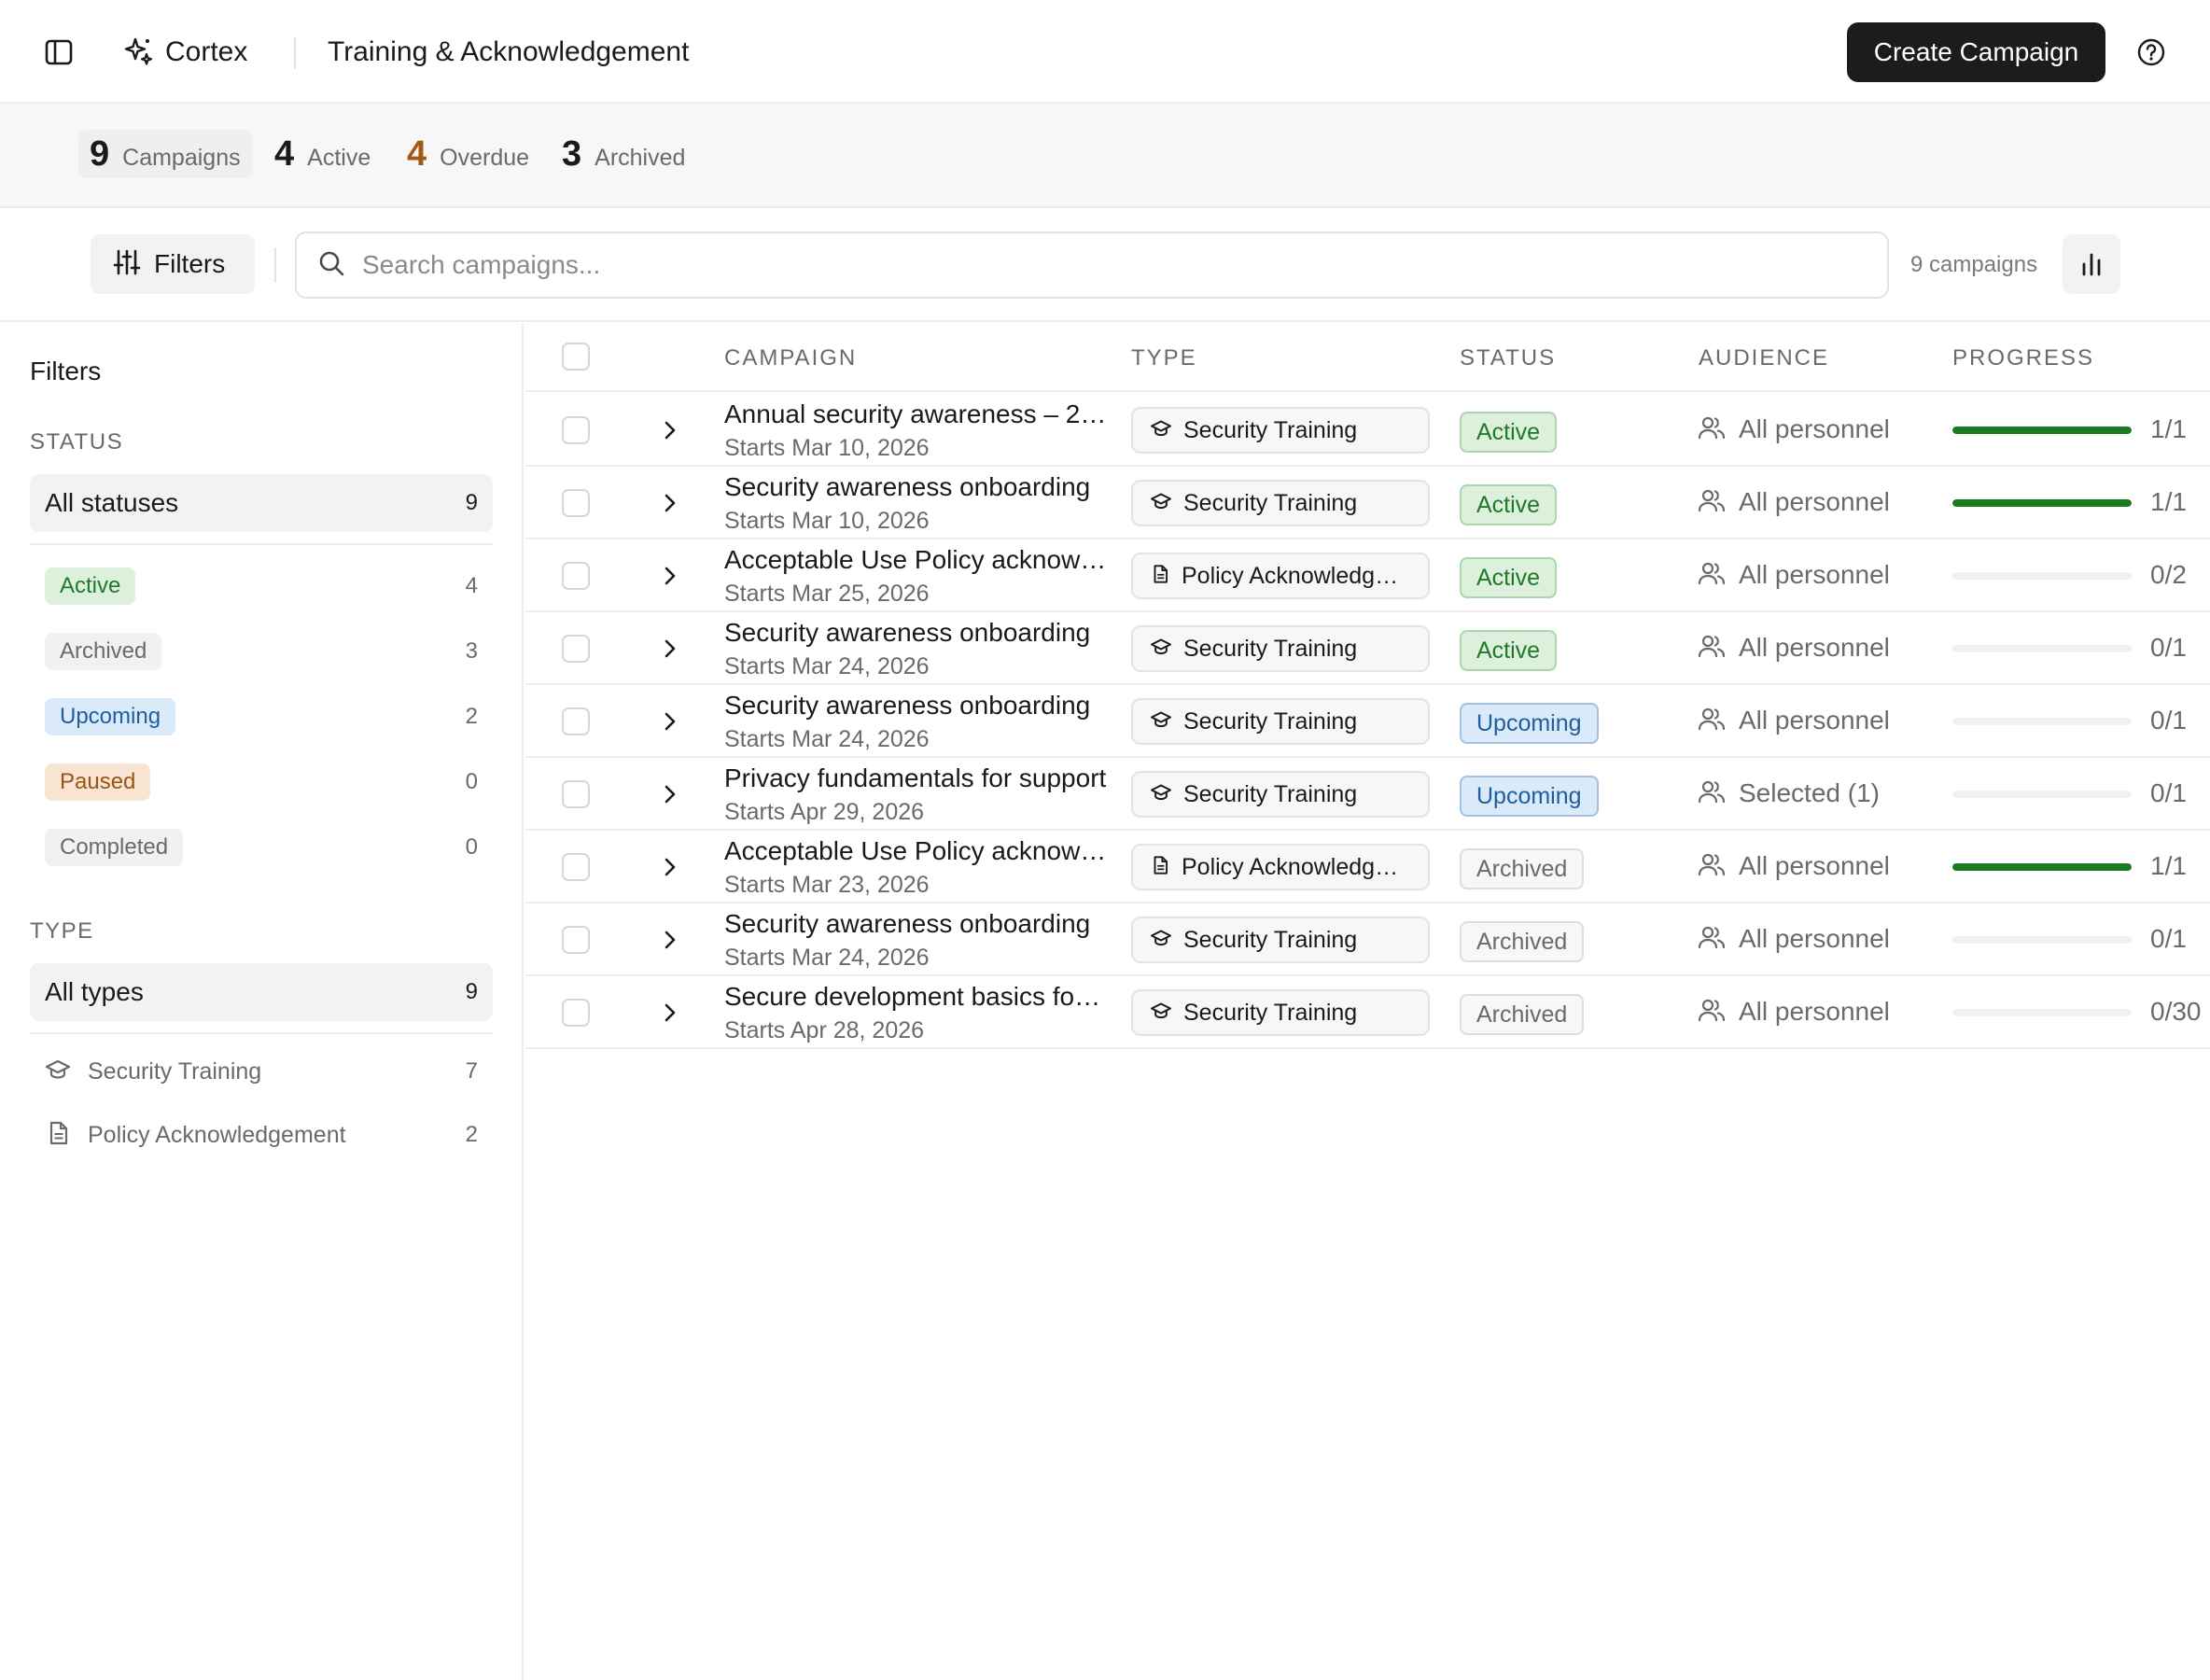 The image size is (2210, 1680). What do you see at coordinates (1974, 264) in the screenshot?
I see `result-count: 9 campaigns` at bounding box center [1974, 264].